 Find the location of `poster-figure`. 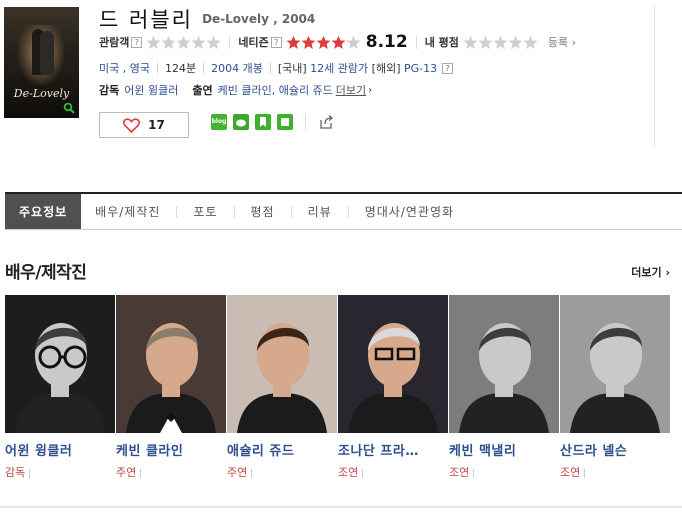

poster-figure is located at coordinates (47, 53).